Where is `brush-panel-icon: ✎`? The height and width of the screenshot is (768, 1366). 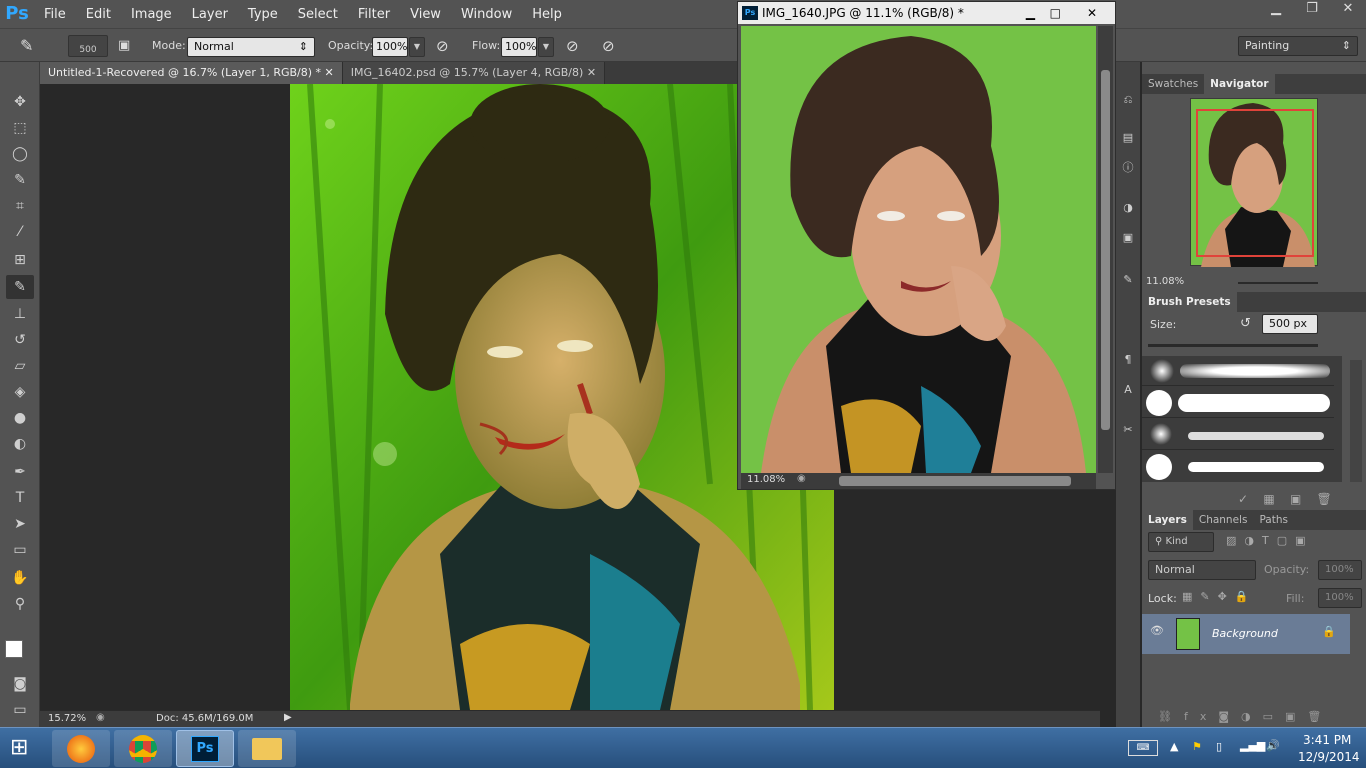 brush-panel-icon: ✎ is located at coordinates (1128, 280).